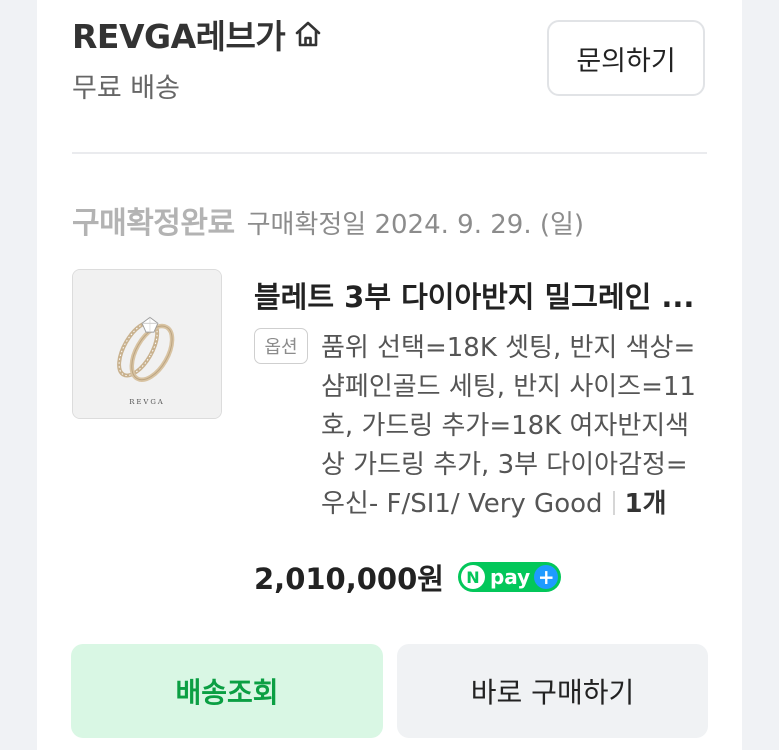  I want to click on order-status-row: 구매확정완료 구매확정일 2024. 9. 29. (일), so click(328, 220).